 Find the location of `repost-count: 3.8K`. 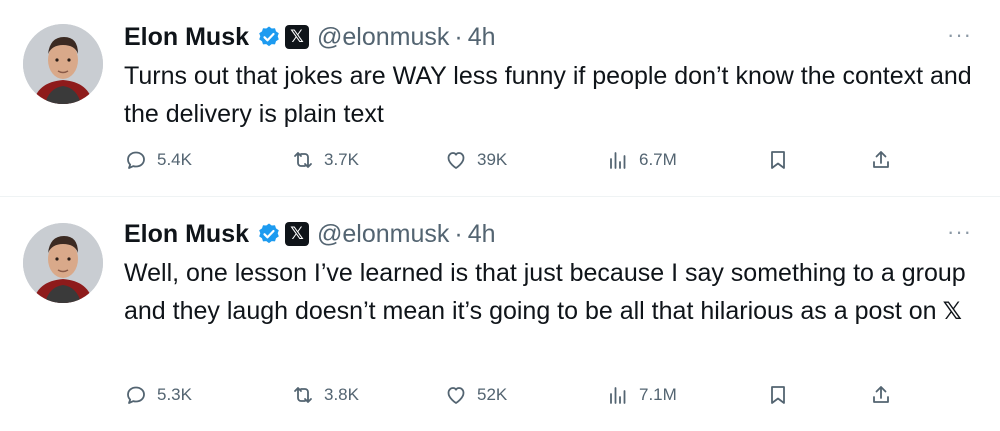

repost-count: 3.8K is located at coordinates (341, 394).